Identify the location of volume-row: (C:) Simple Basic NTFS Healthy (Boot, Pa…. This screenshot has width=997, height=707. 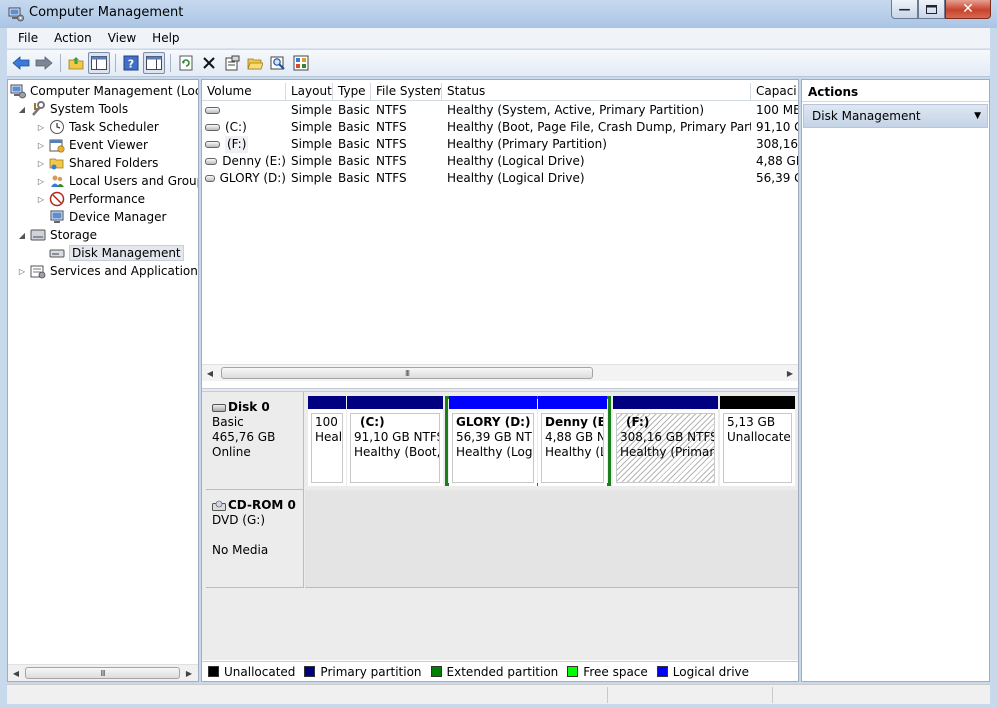
(500, 127).